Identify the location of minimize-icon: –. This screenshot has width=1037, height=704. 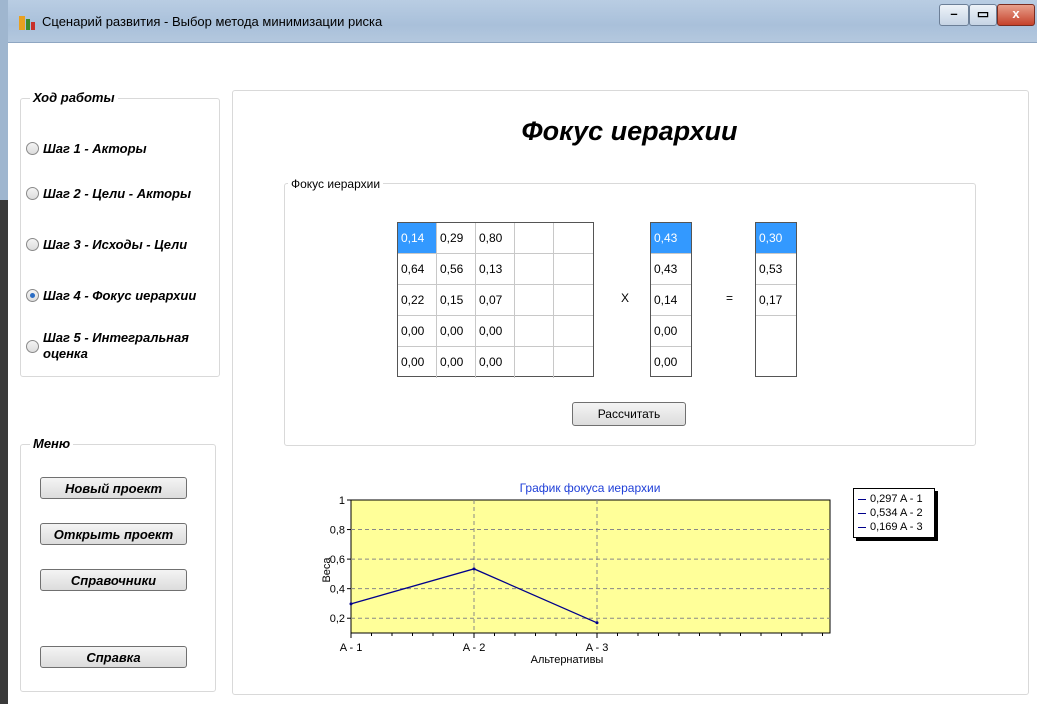
(954, 13).